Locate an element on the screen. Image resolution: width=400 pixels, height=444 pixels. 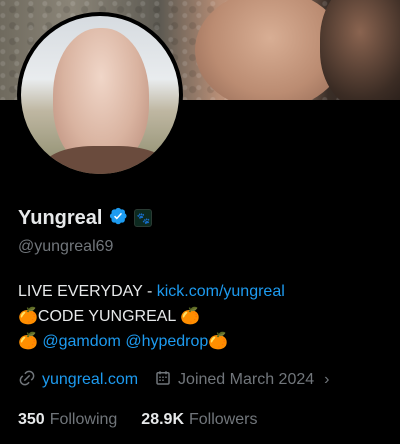
bio-line-2: 🍊CODE YUNGREAL 🍊 is located at coordinates (151, 316).